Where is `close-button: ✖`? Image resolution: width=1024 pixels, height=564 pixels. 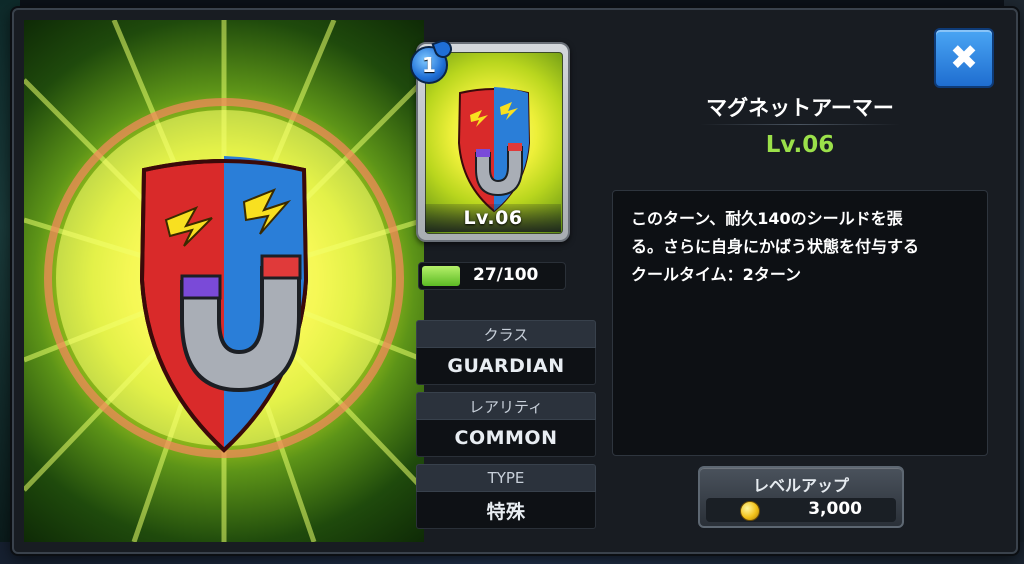
close-button: ✖ is located at coordinates (964, 58).